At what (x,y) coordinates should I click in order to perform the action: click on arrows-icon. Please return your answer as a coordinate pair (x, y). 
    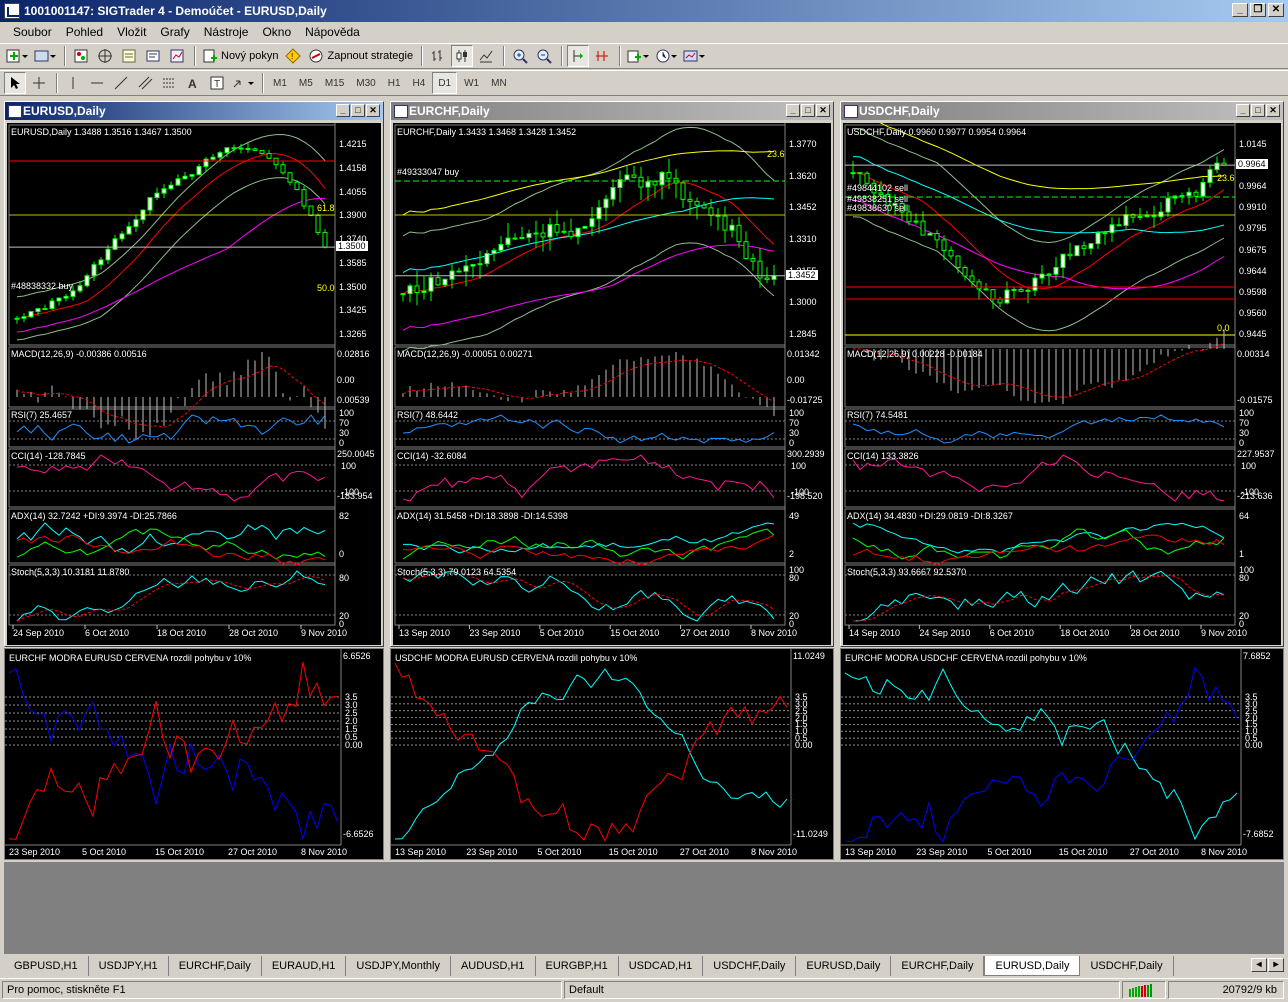
    Looking at the image, I should click on (243, 83).